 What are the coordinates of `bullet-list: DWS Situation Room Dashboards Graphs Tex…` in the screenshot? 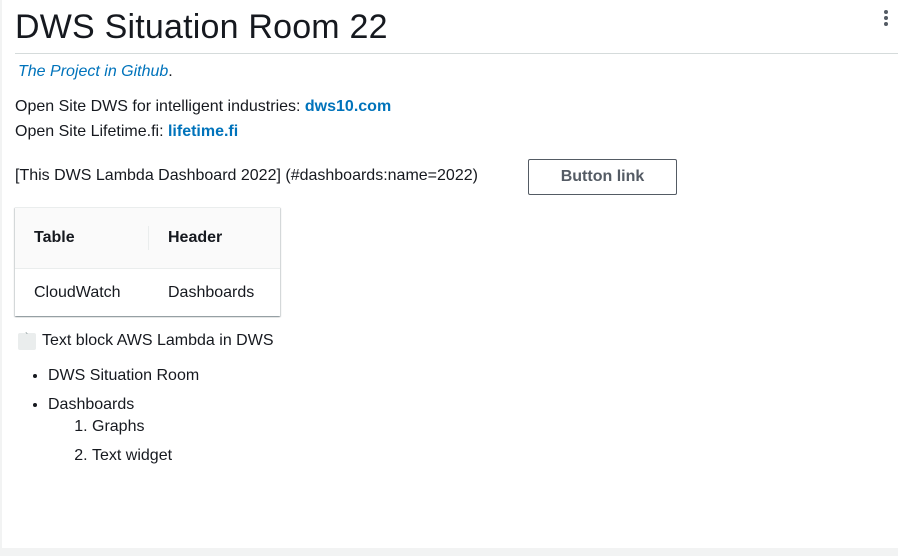 It's located at (107, 420).